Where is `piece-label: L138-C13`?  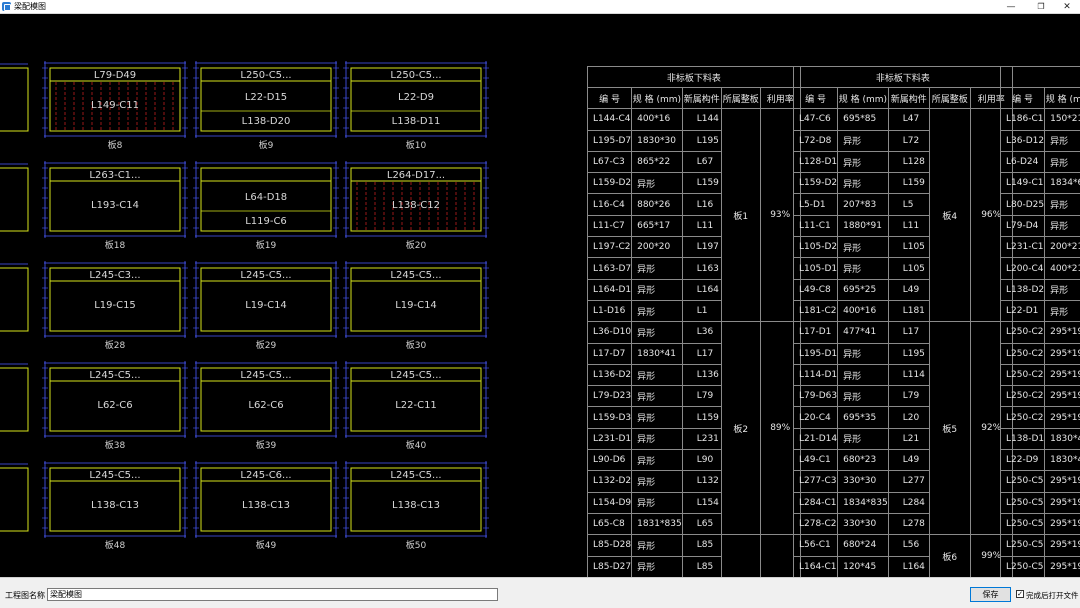 piece-label: L138-C13 is located at coordinates (266, 505).